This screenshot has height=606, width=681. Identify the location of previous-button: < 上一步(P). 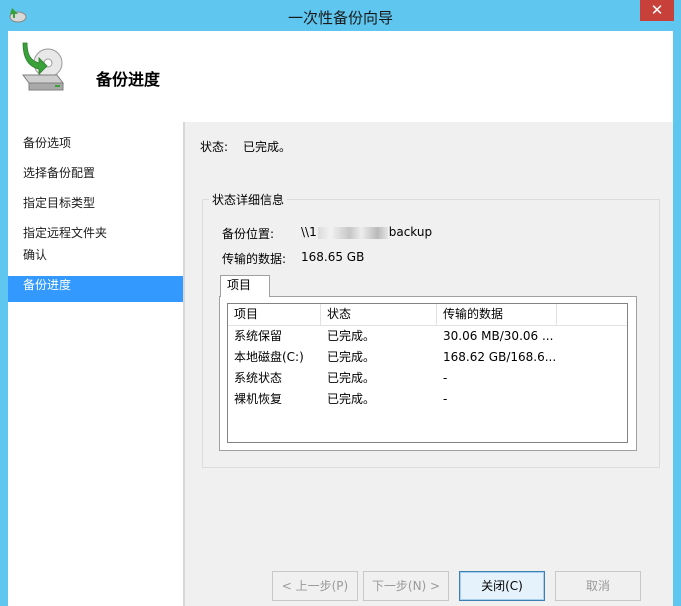
(315, 586).